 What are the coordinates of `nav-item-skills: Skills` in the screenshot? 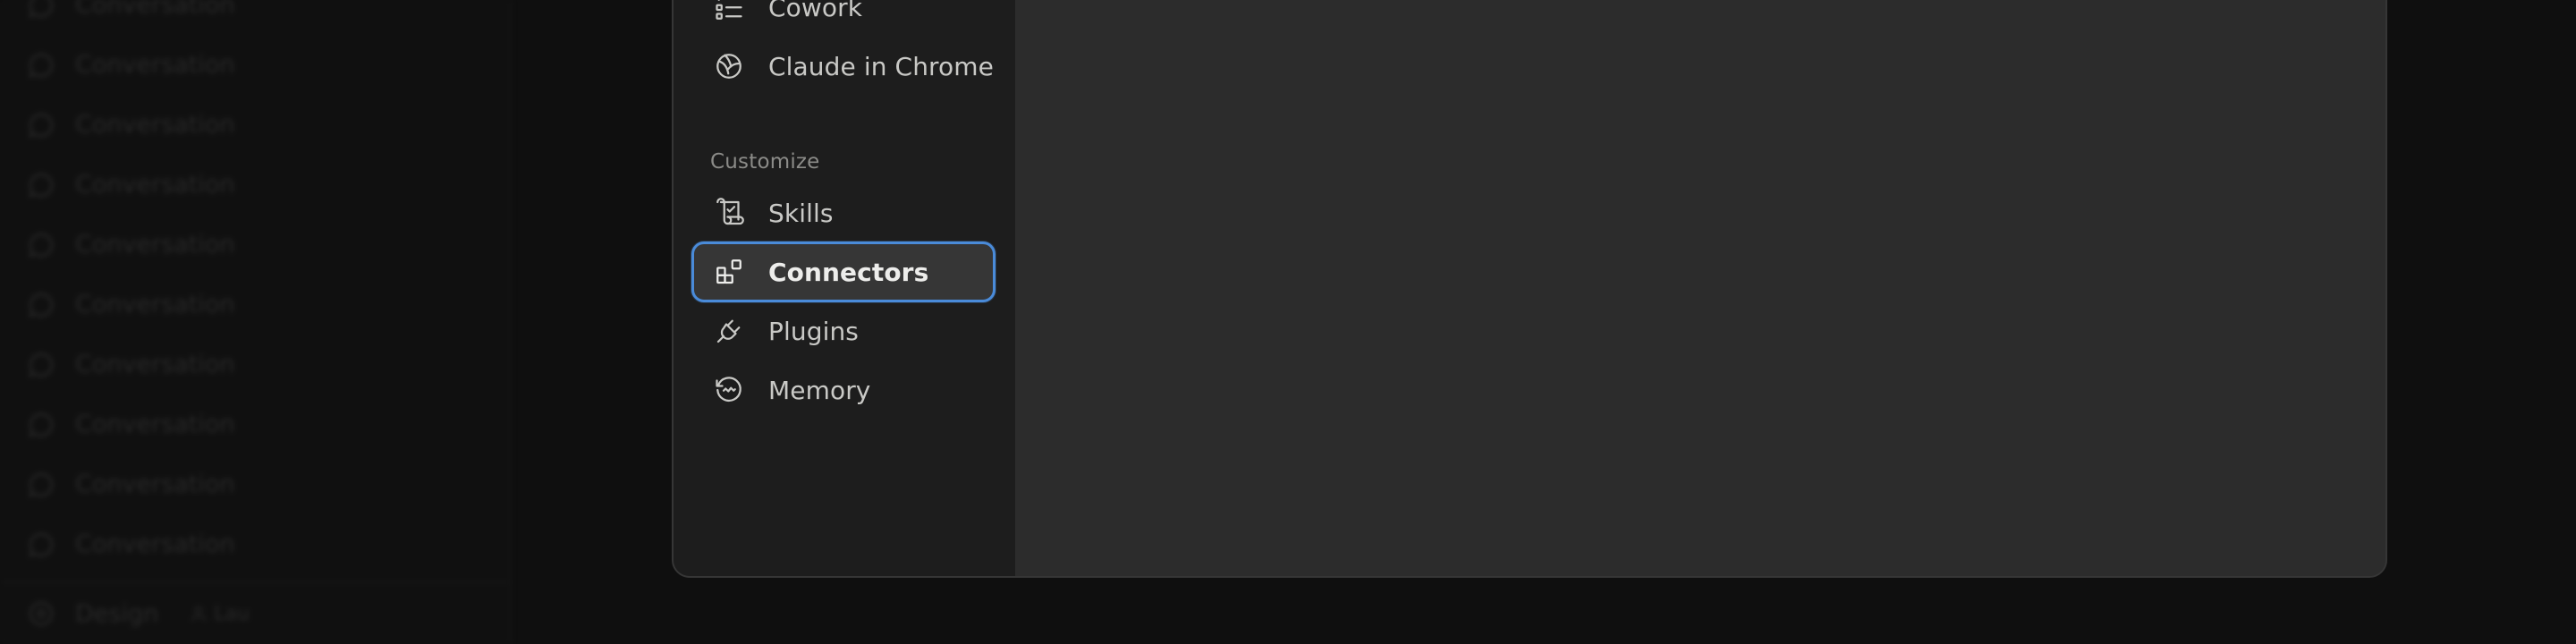 It's located at (843, 212).